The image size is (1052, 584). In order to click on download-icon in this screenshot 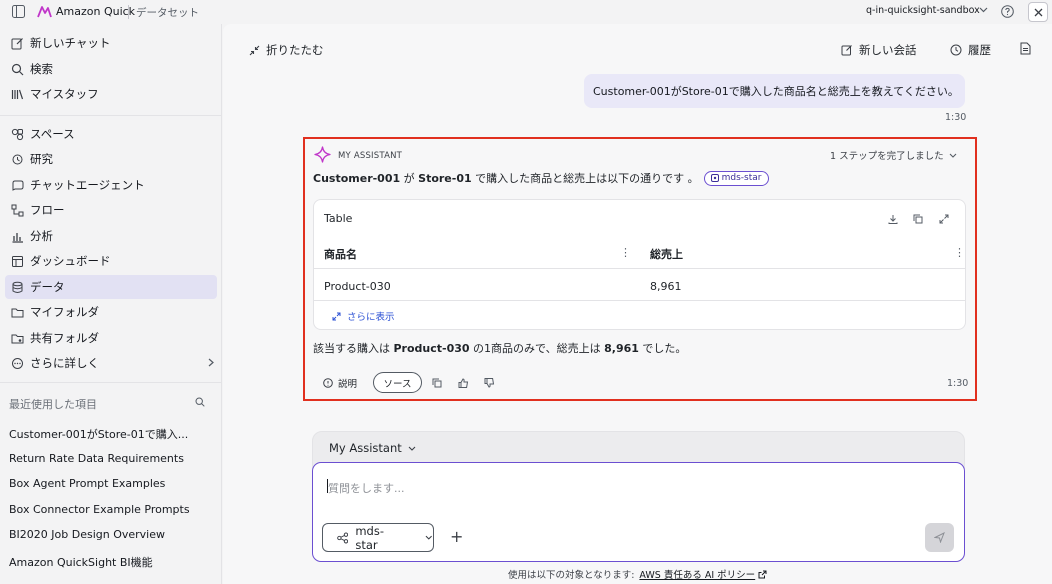, I will do `click(893, 219)`.